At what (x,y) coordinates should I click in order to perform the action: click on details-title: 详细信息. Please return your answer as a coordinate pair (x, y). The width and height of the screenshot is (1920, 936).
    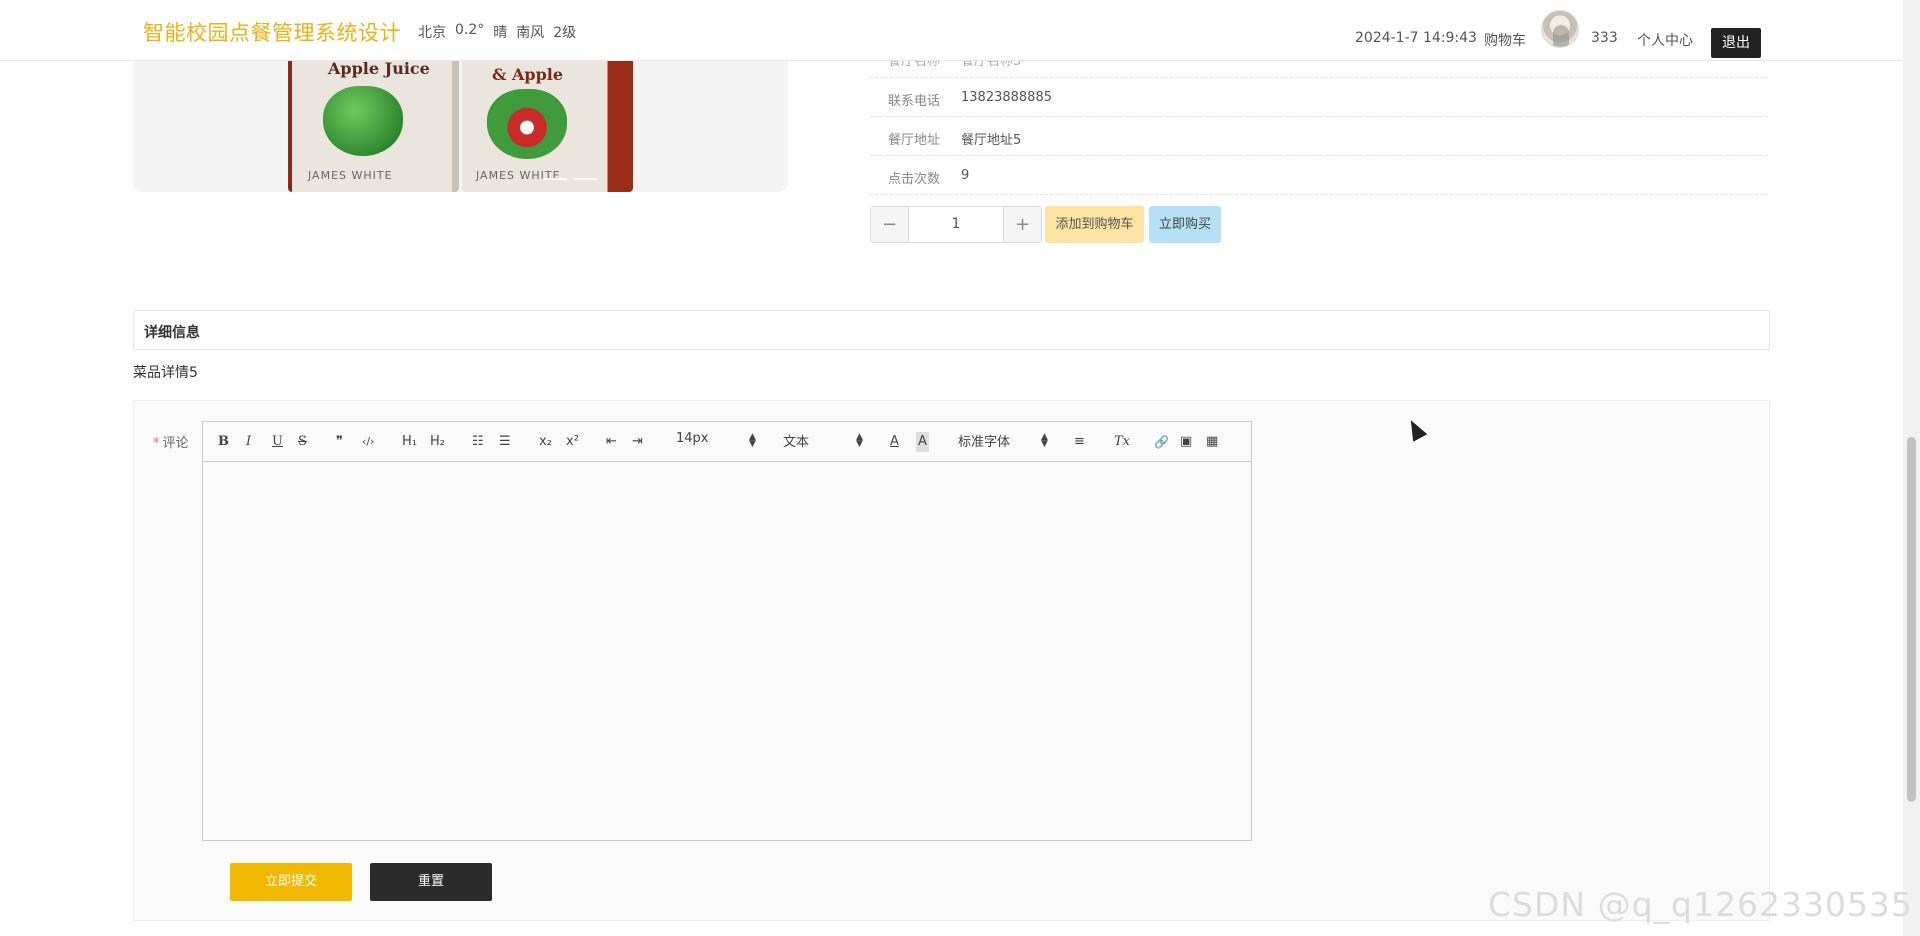
    Looking at the image, I should click on (172, 333).